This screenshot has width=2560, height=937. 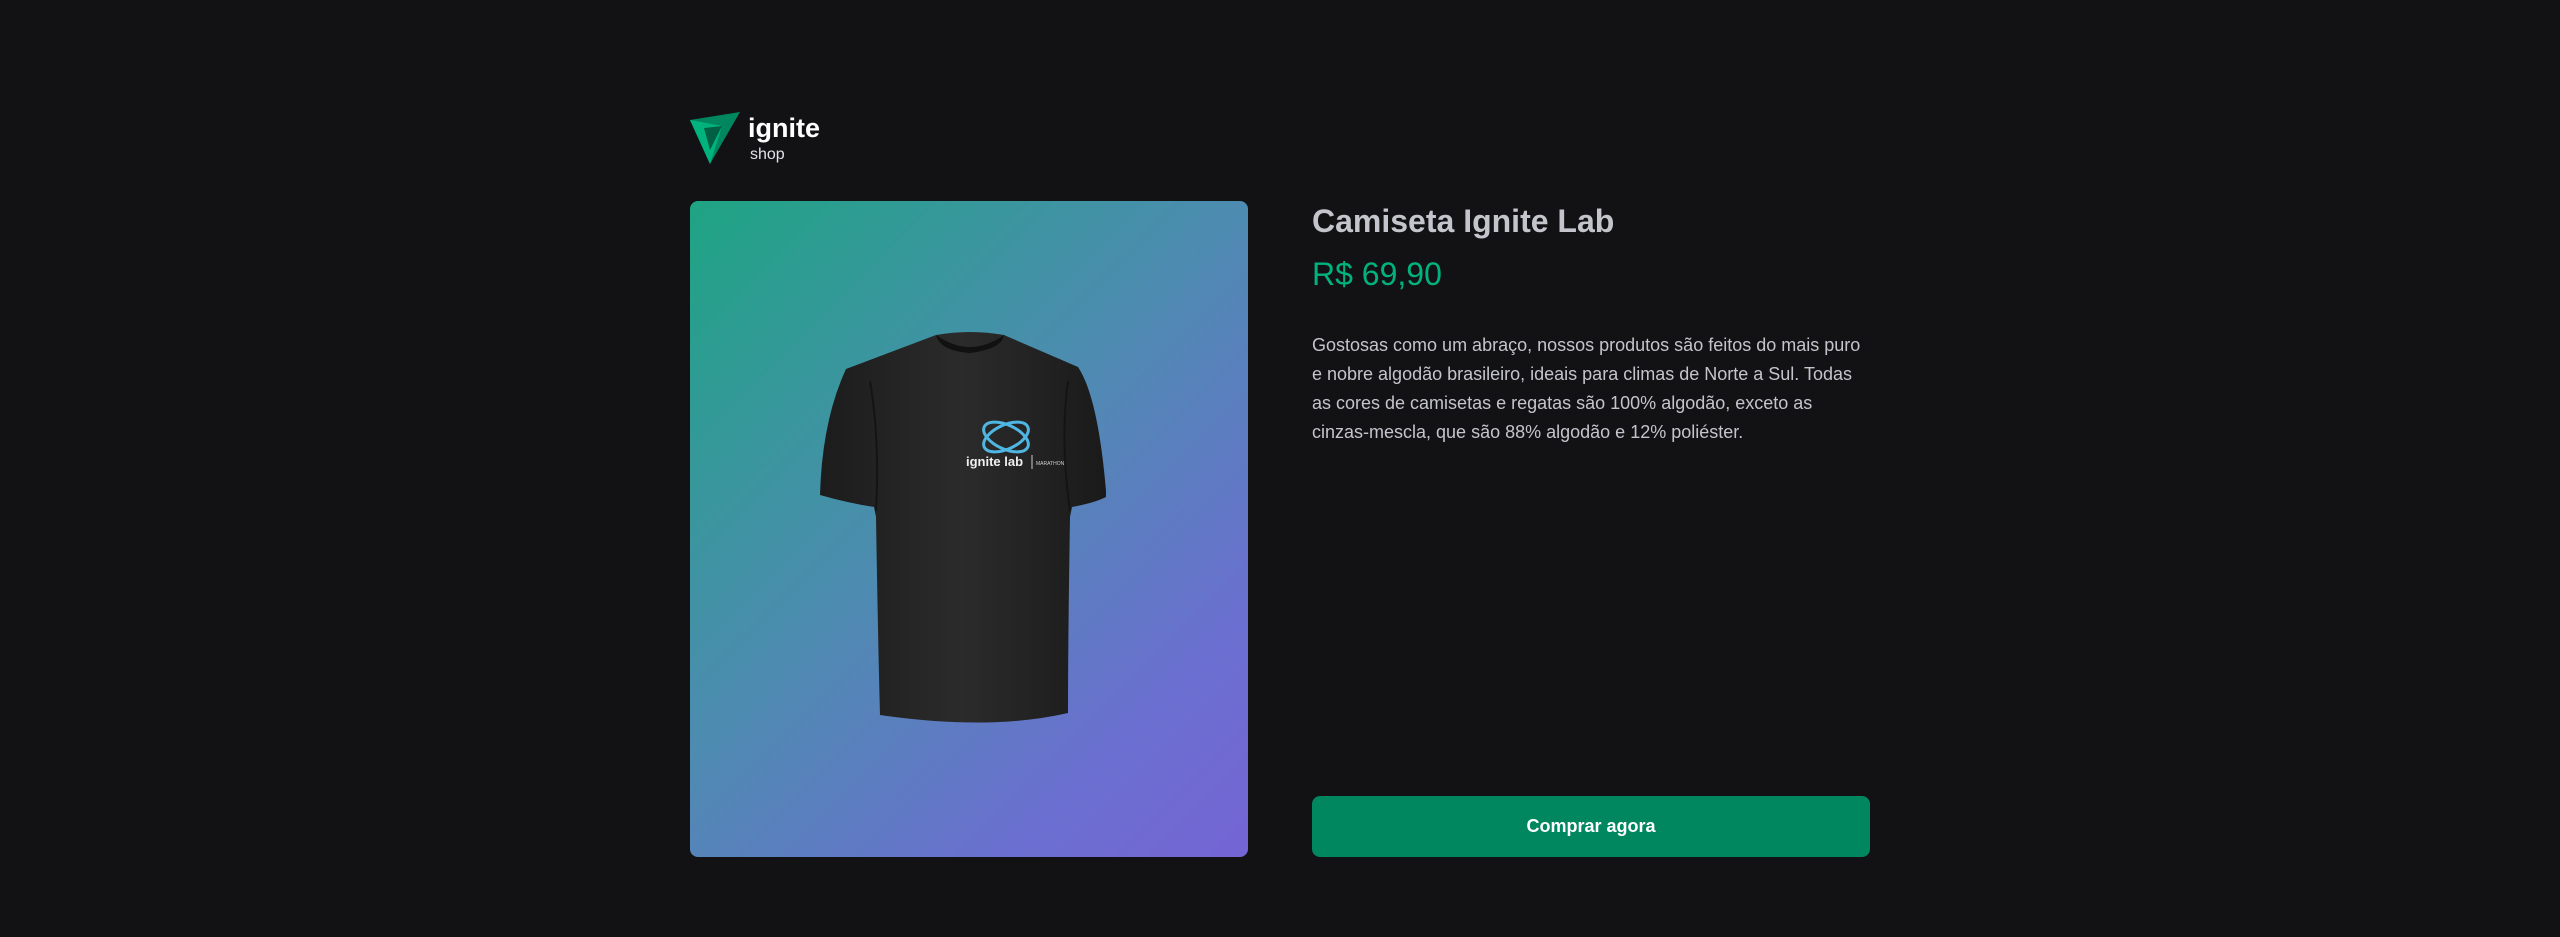 What do you see at coordinates (994, 461) in the screenshot?
I see `shirt-print-title: ignite lab` at bounding box center [994, 461].